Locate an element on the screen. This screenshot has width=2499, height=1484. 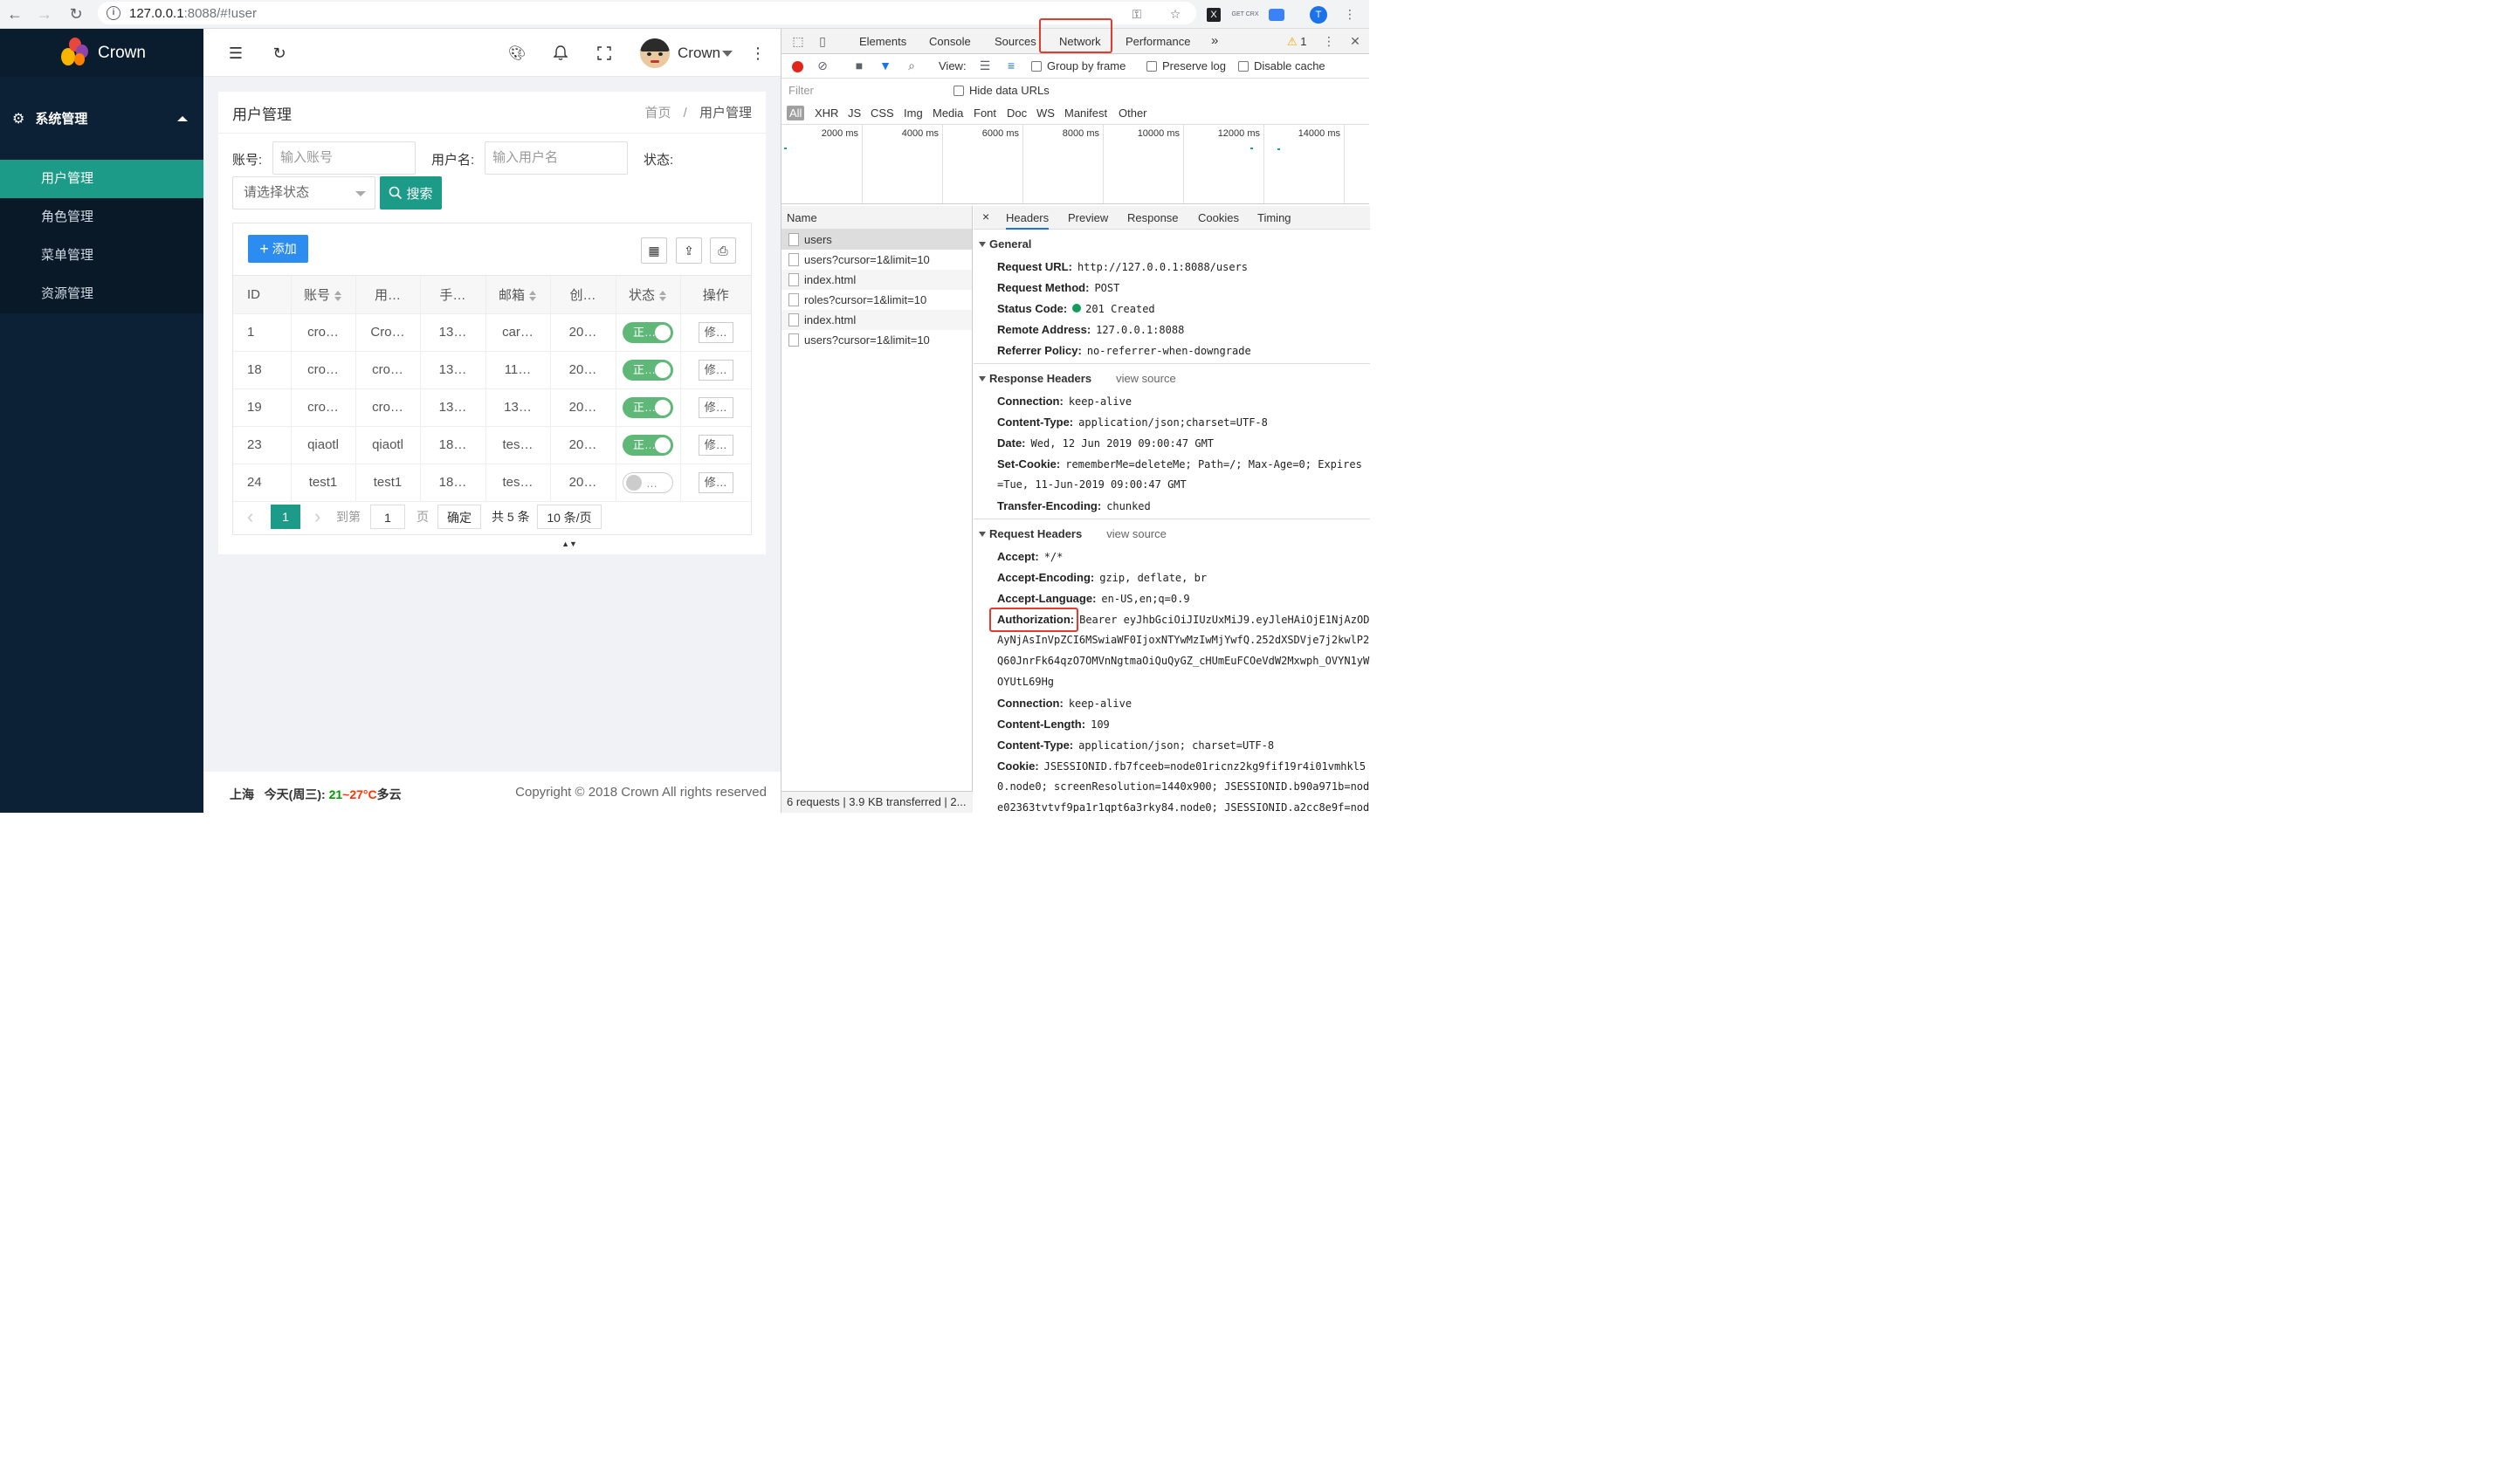
menu-toggle-icon: ☰ is located at coordinates (235, 53).